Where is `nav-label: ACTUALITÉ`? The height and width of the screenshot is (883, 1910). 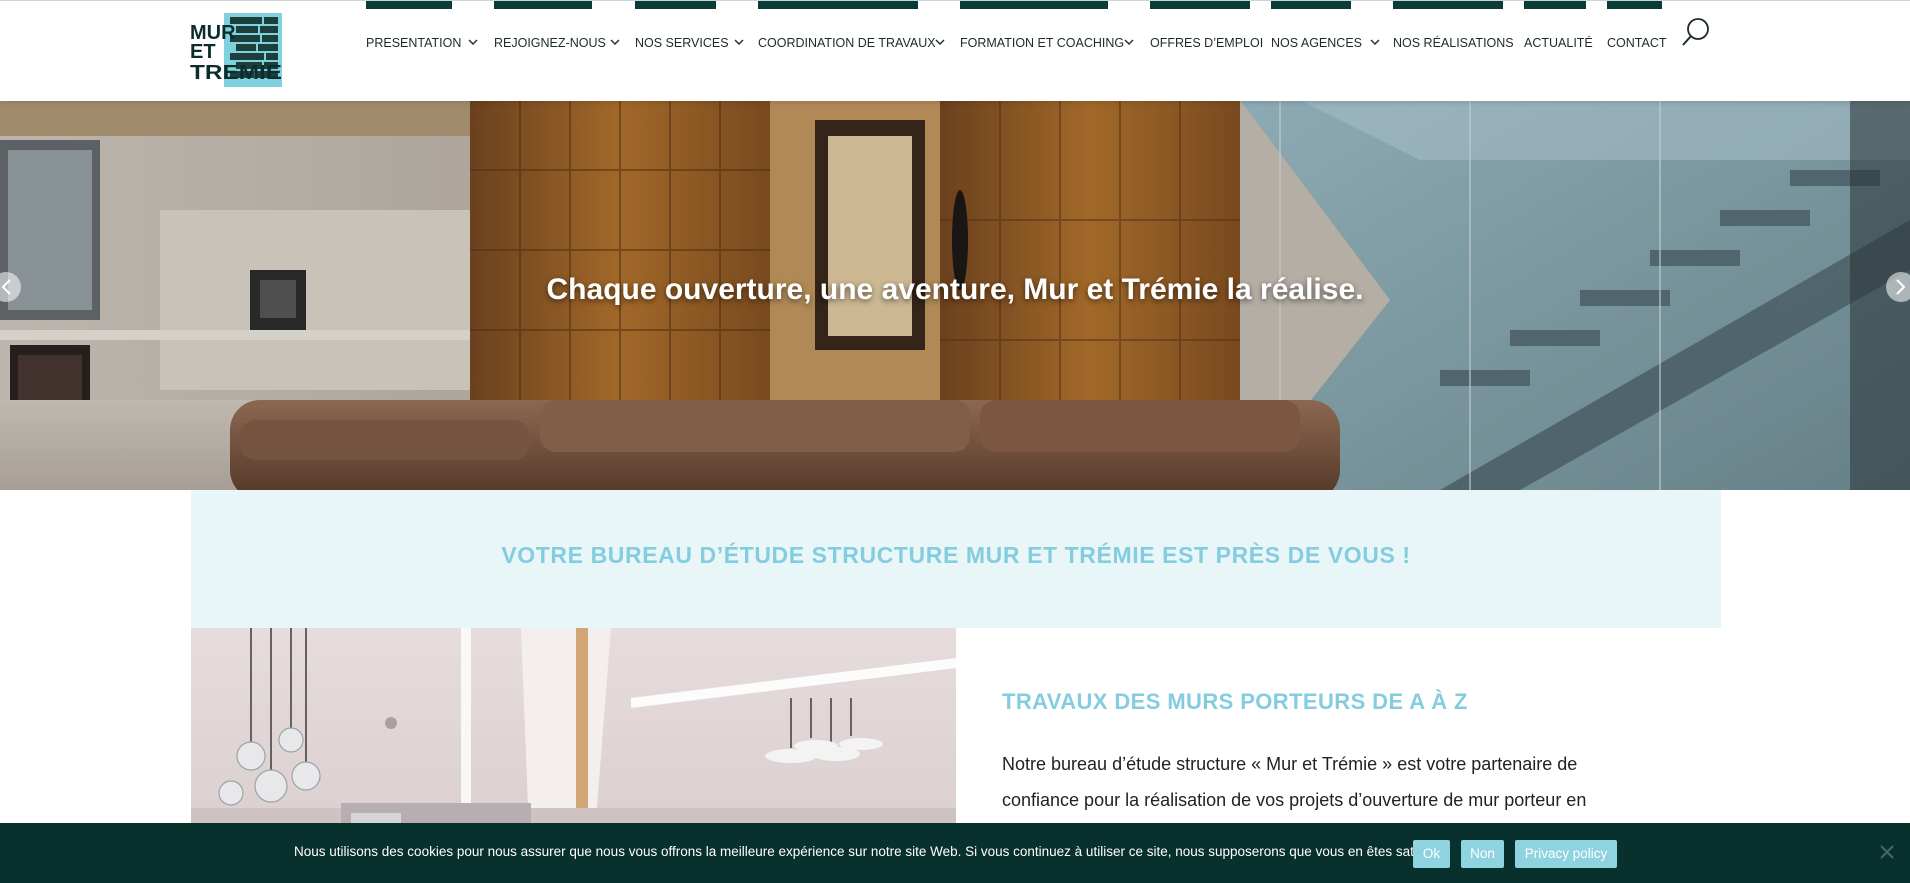
nav-label: ACTUALITÉ is located at coordinates (1558, 43).